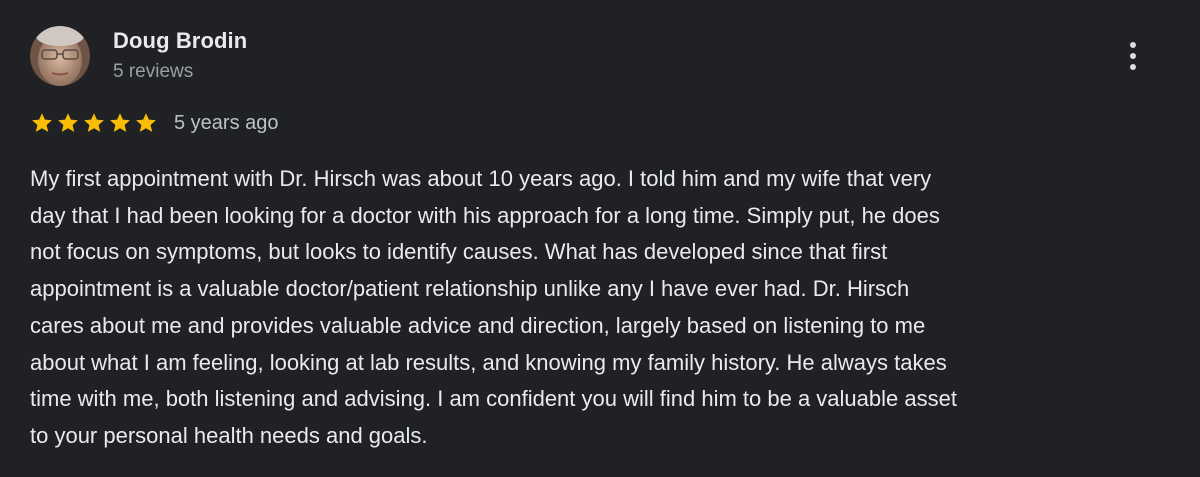 This screenshot has width=1200, height=477. What do you see at coordinates (153, 71) in the screenshot?
I see `author-review-count: 5 reviews` at bounding box center [153, 71].